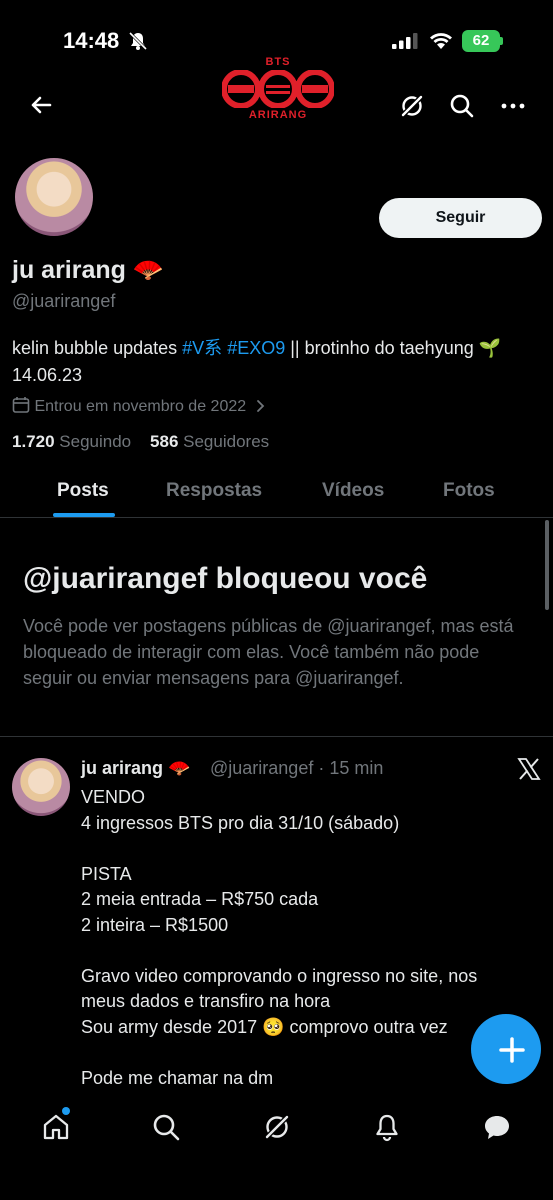 The image size is (553, 1200). I want to click on profile-display-name: ju arirang 🪭, so click(88, 270).